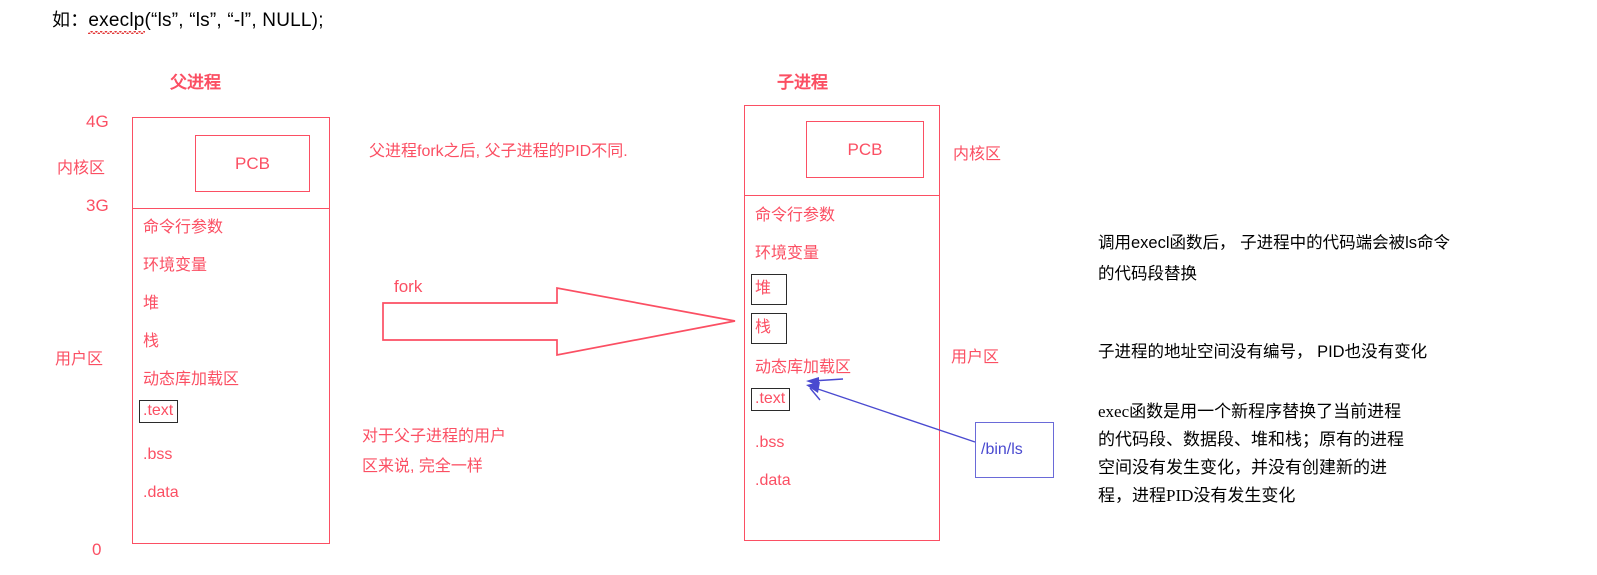 Image resolution: width=1597 pixels, height=575 pixels. What do you see at coordinates (803, 367) in the screenshot?
I see `child-seg-4: 动态库加载区` at bounding box center [803, 367].